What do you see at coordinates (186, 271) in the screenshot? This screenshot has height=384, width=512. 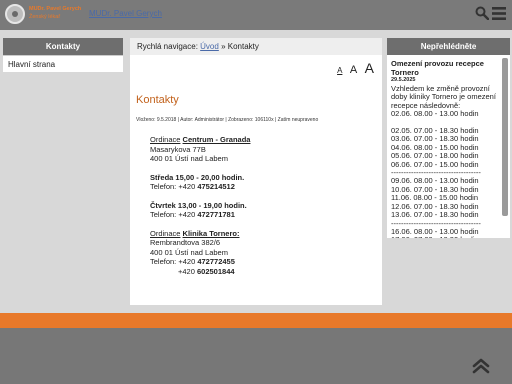 I see `phone4-prefix: +420` at bounding box center [186, 271].